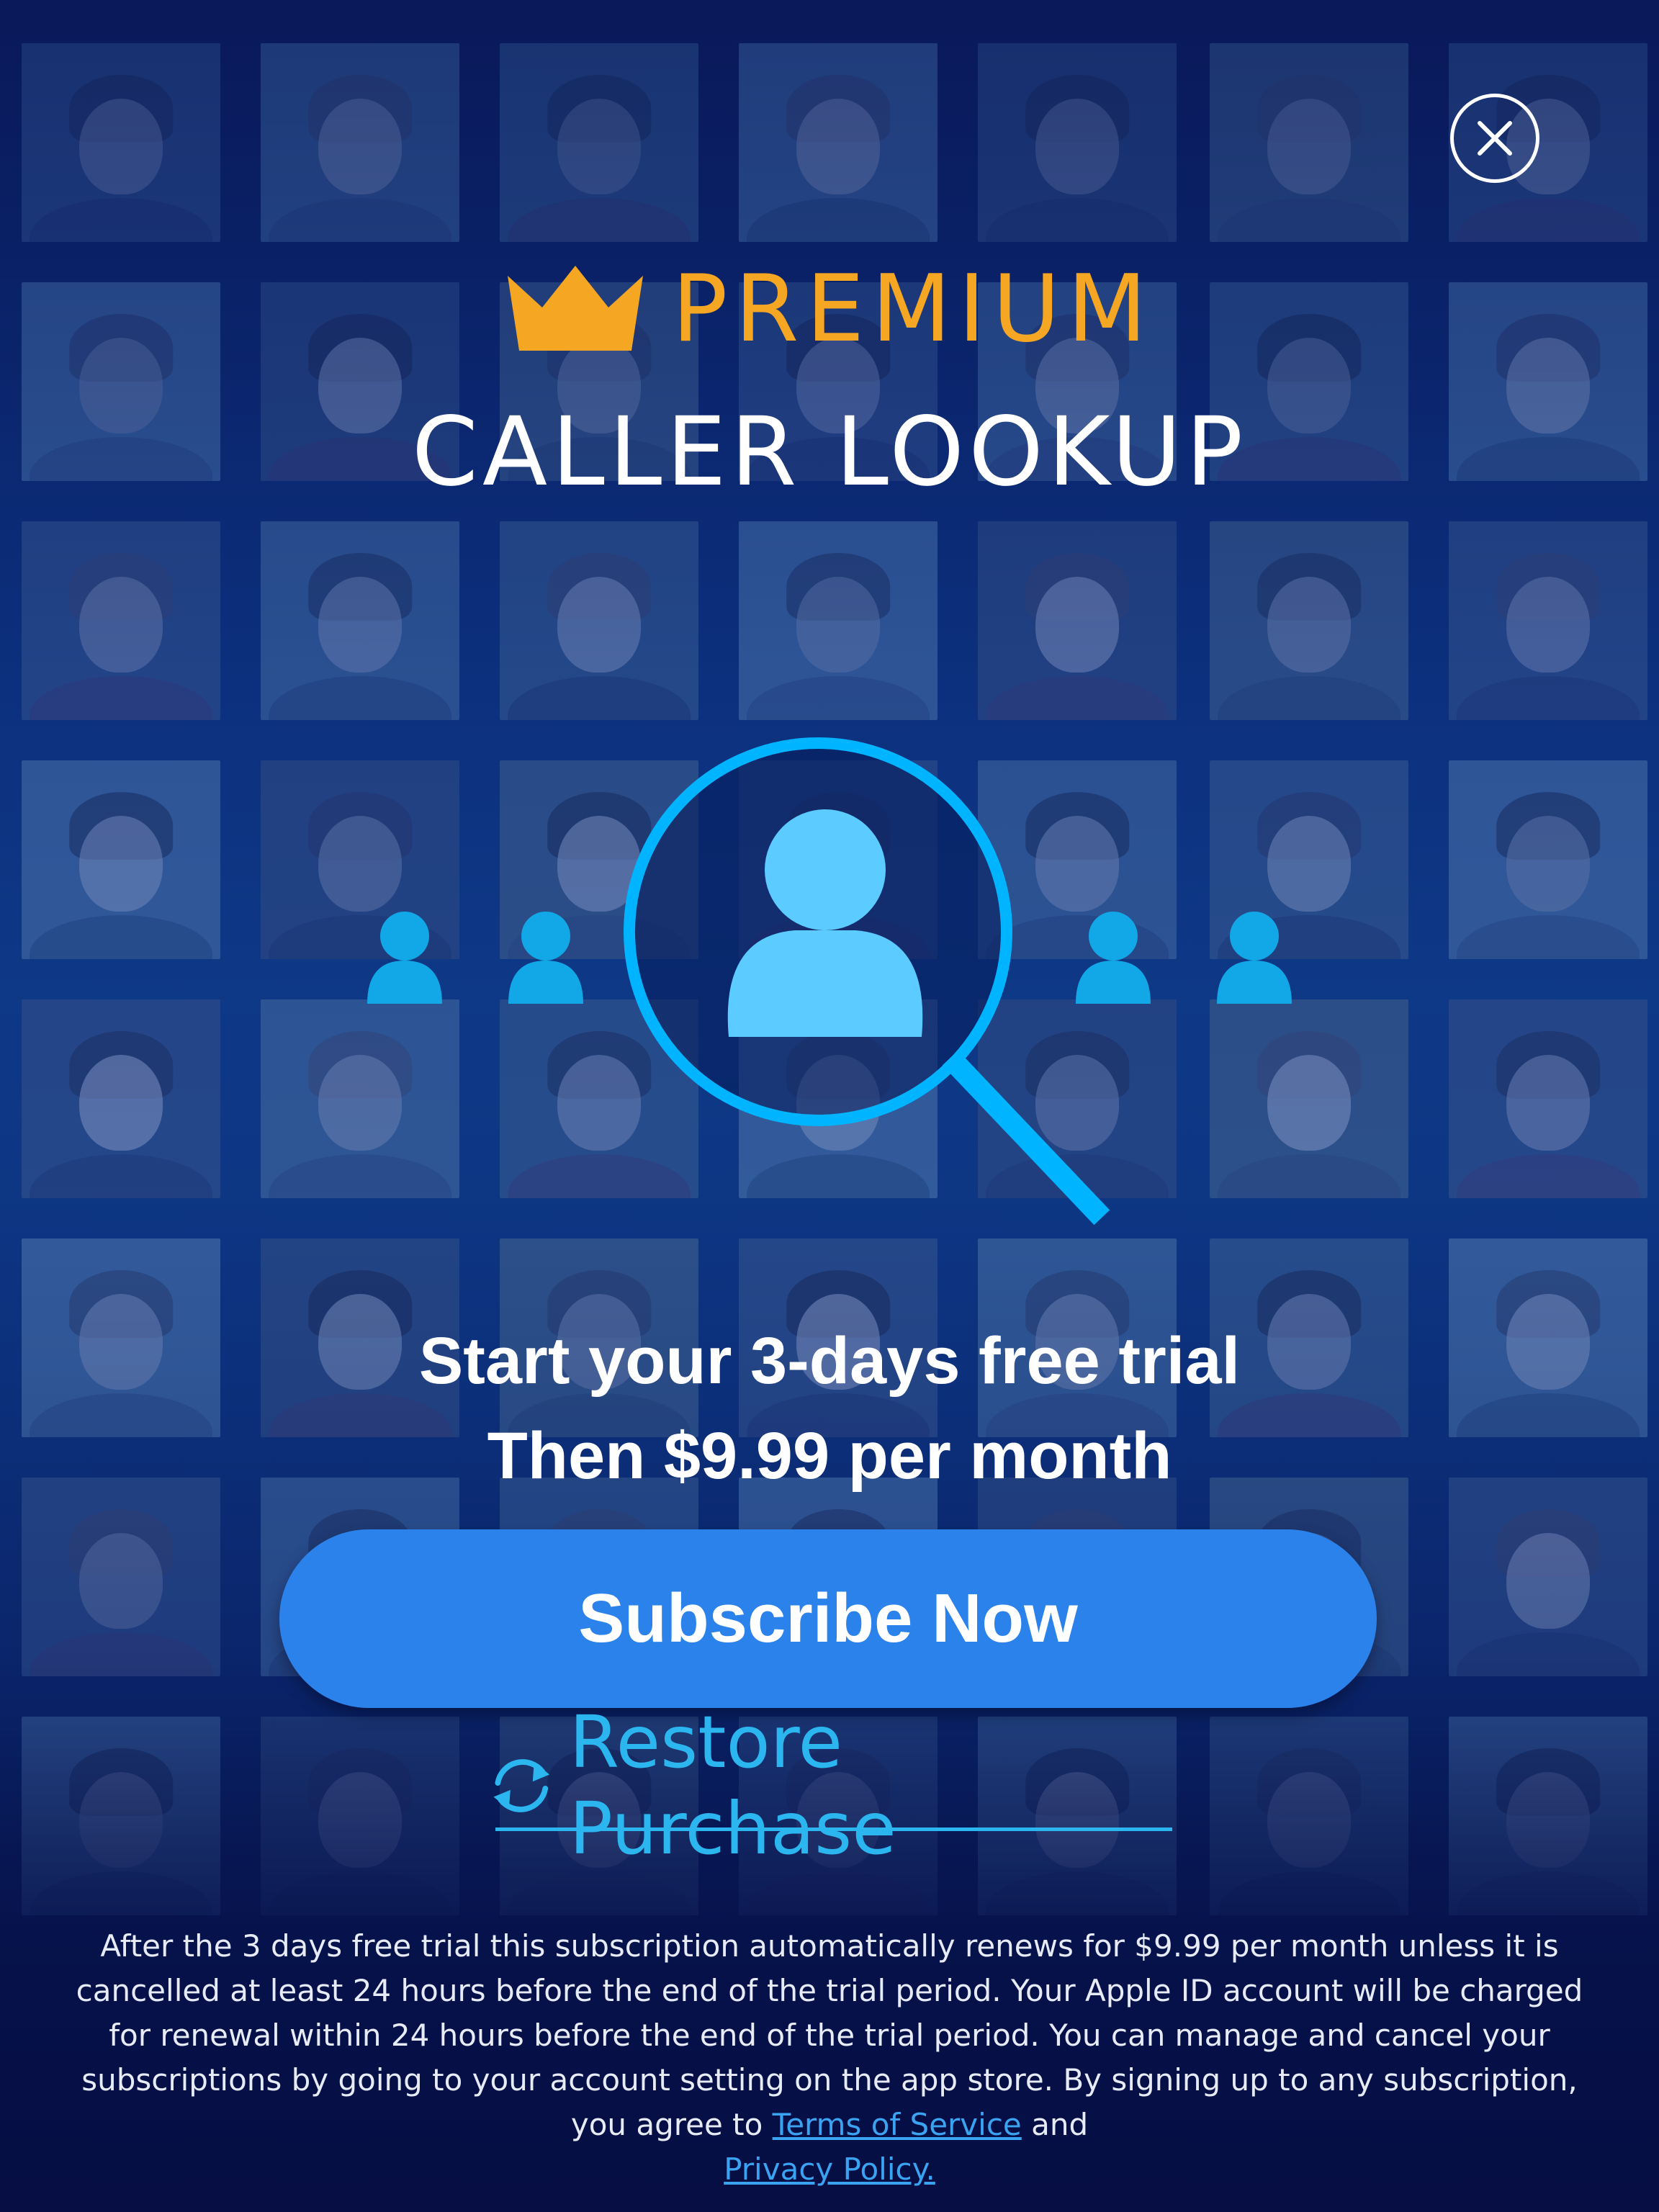 Image resolution: width=1659 pixels, height=2212 pixels. What do you see at coordinates (733, 1786) in the screenshot?
I see `restore-purchase-label: Restore Purchase` at bounding box center [733, 1786].